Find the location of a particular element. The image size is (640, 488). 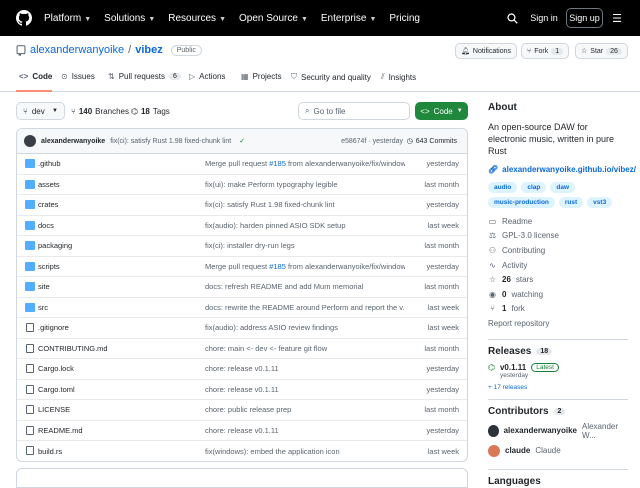

tab-insights: ⫽ Insights is located at coordinates (398, 77).